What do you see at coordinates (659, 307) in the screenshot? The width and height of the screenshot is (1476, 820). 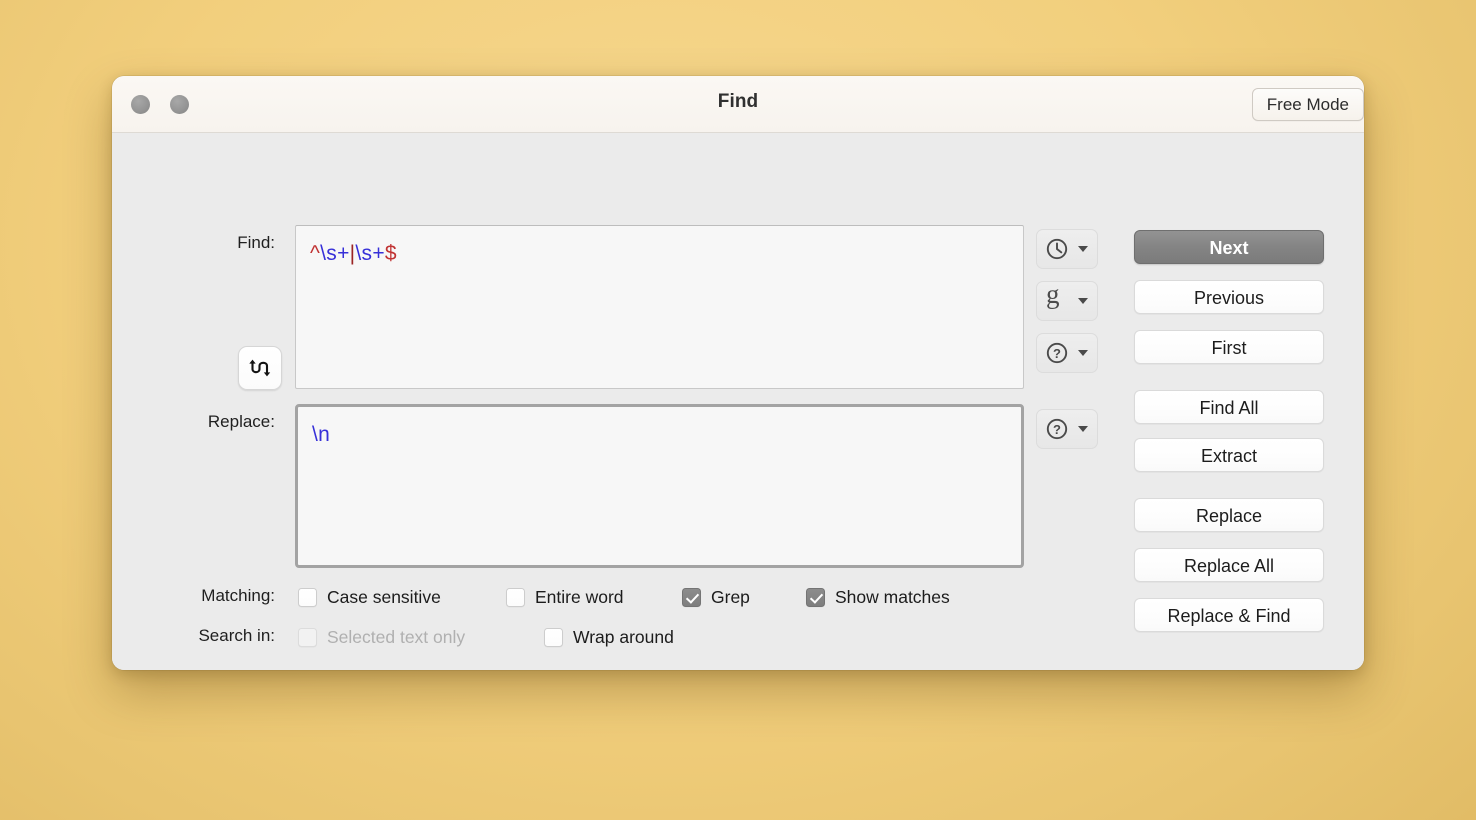 I see `find-input: ^\s+|\s+$` at bounding box center [659, 307].